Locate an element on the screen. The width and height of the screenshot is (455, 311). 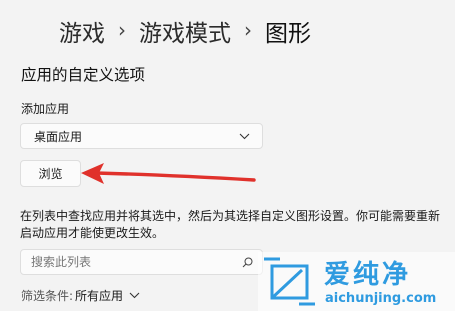
search-box is located at coordinates (141, 262).